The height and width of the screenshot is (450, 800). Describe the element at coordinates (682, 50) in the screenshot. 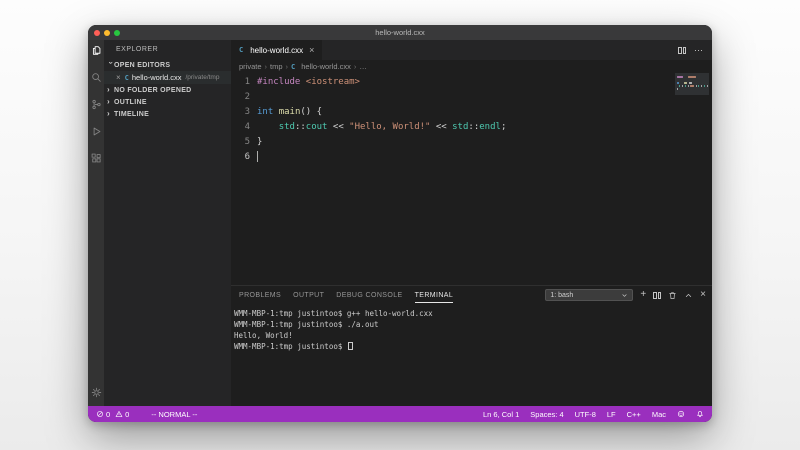

I see `split-editor-icon` at that location.